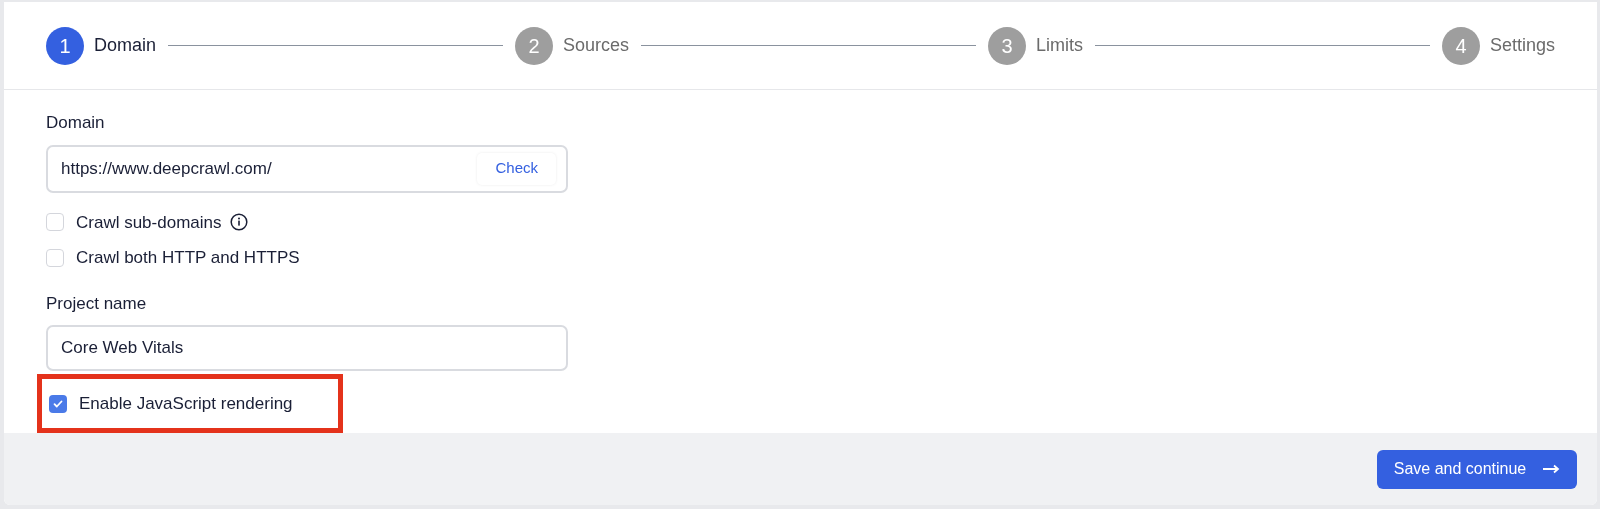  I want to click on arrow-right-icon, so click(1551, 469).